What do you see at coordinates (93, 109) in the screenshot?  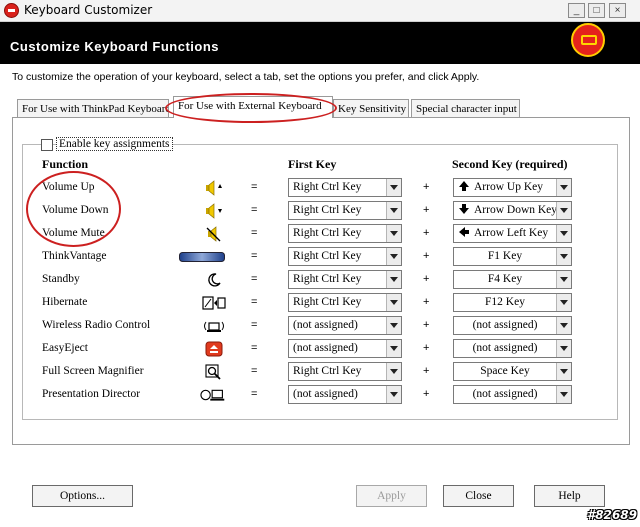 I see `tab-thinkpad-keyboard: For Use with ThinkPad Keyboard` at bounding box center [93, 109].